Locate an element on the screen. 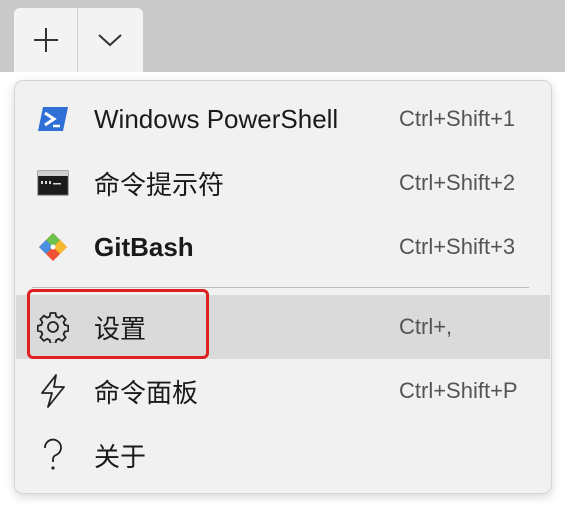  menu-item-settings: 设置 Ctrl+, is located at coordinates (283, 327).